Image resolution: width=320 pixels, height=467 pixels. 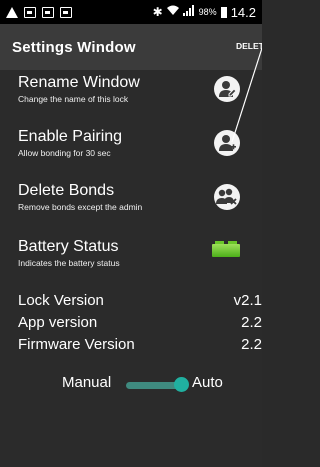 What do you see at coordinates (227, 143) in the screenshot?
I see `person-add-icon` at bounding box center [227, 143].